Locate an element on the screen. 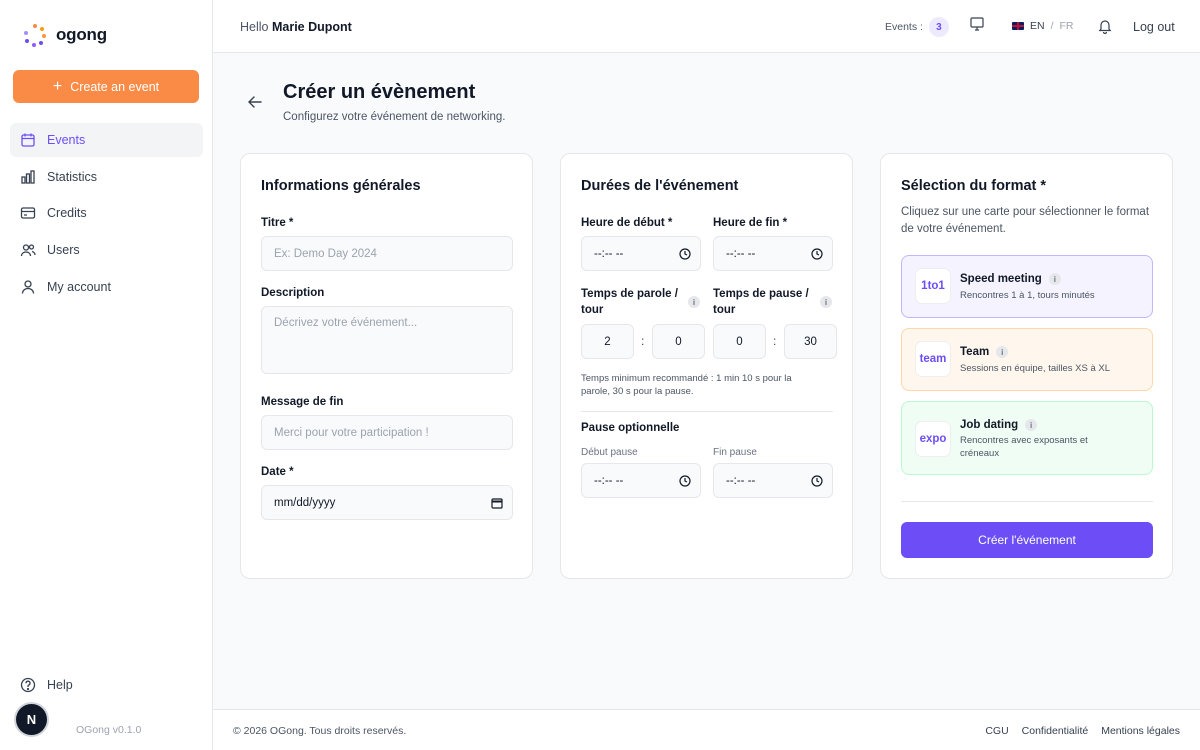 The image size is (1200, 750). start-time-value: --:-- -- is located at coordinates (609, 253).